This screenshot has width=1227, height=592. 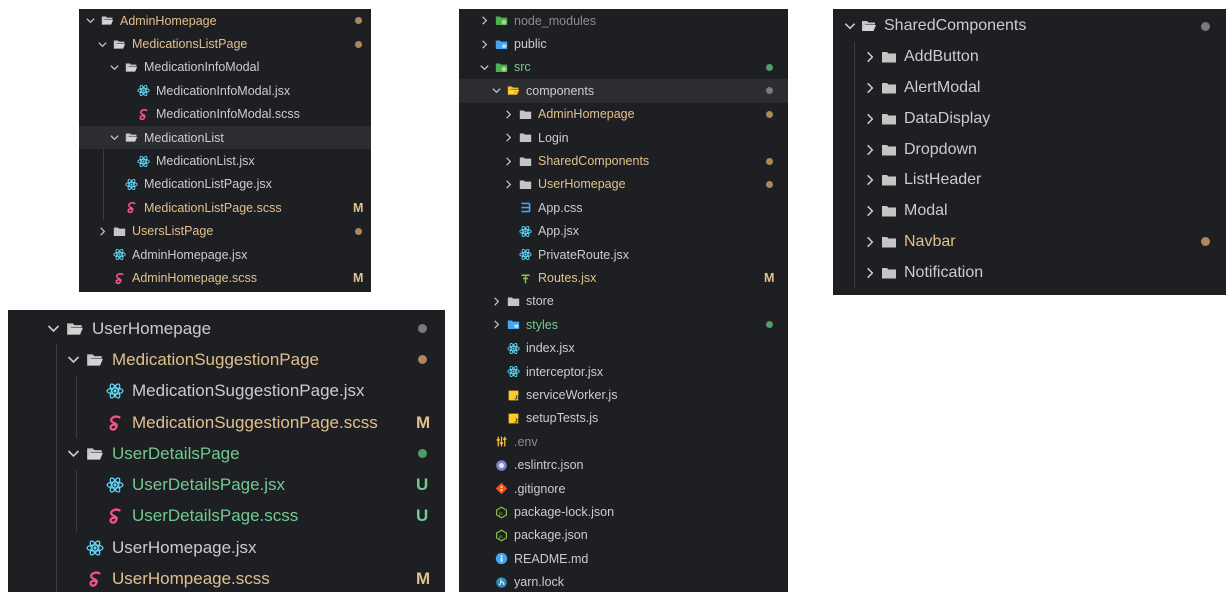 What do you see at coordinates (226, 516) in the screenshot?
I see `tree-item-userdetailspage-scss: UserDetailsPage.scss U` at bounding box center [226, 516].